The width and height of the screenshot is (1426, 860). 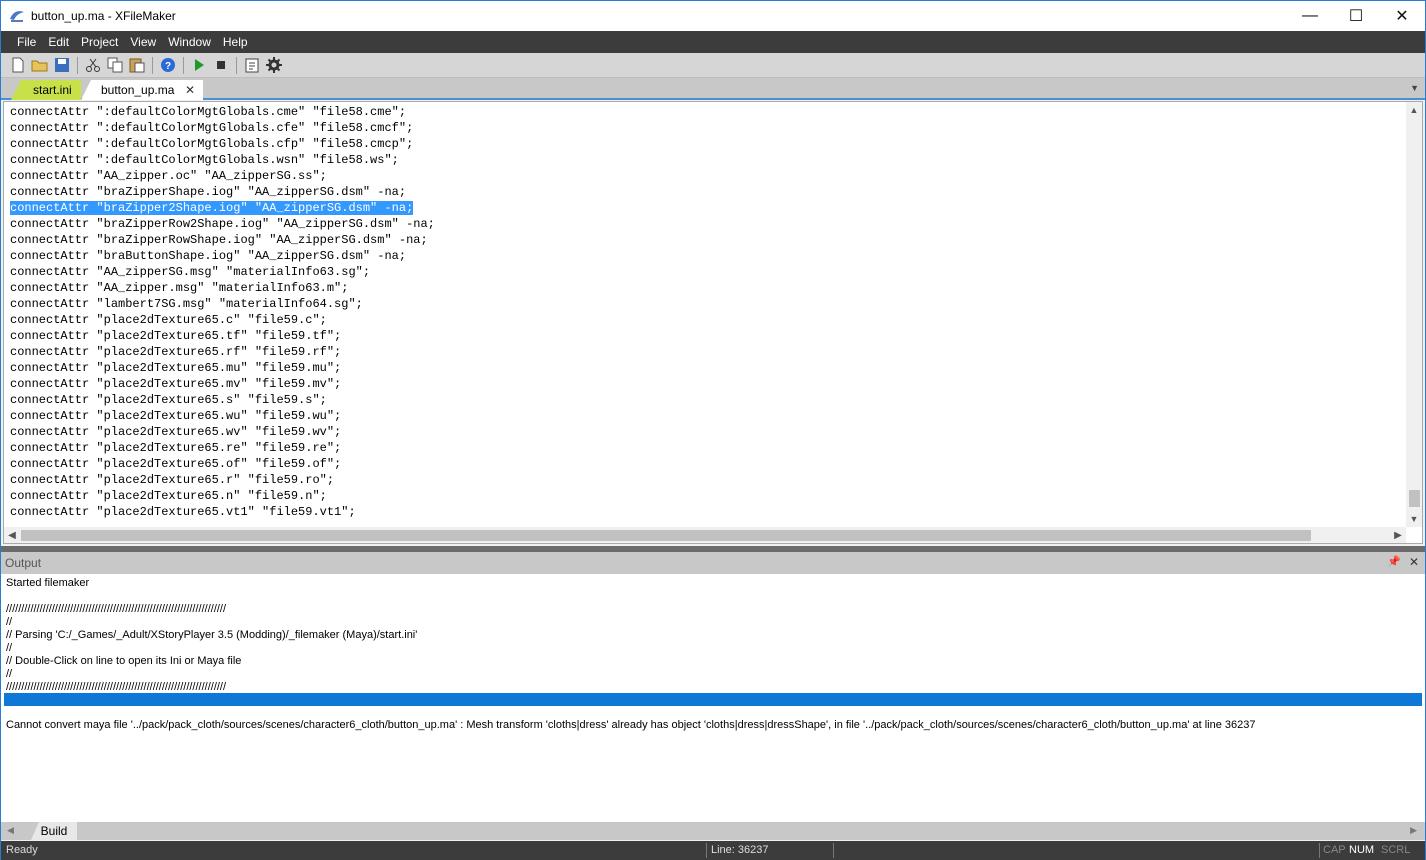 I want to click on menu-file: File, so click(x=26, y=42).